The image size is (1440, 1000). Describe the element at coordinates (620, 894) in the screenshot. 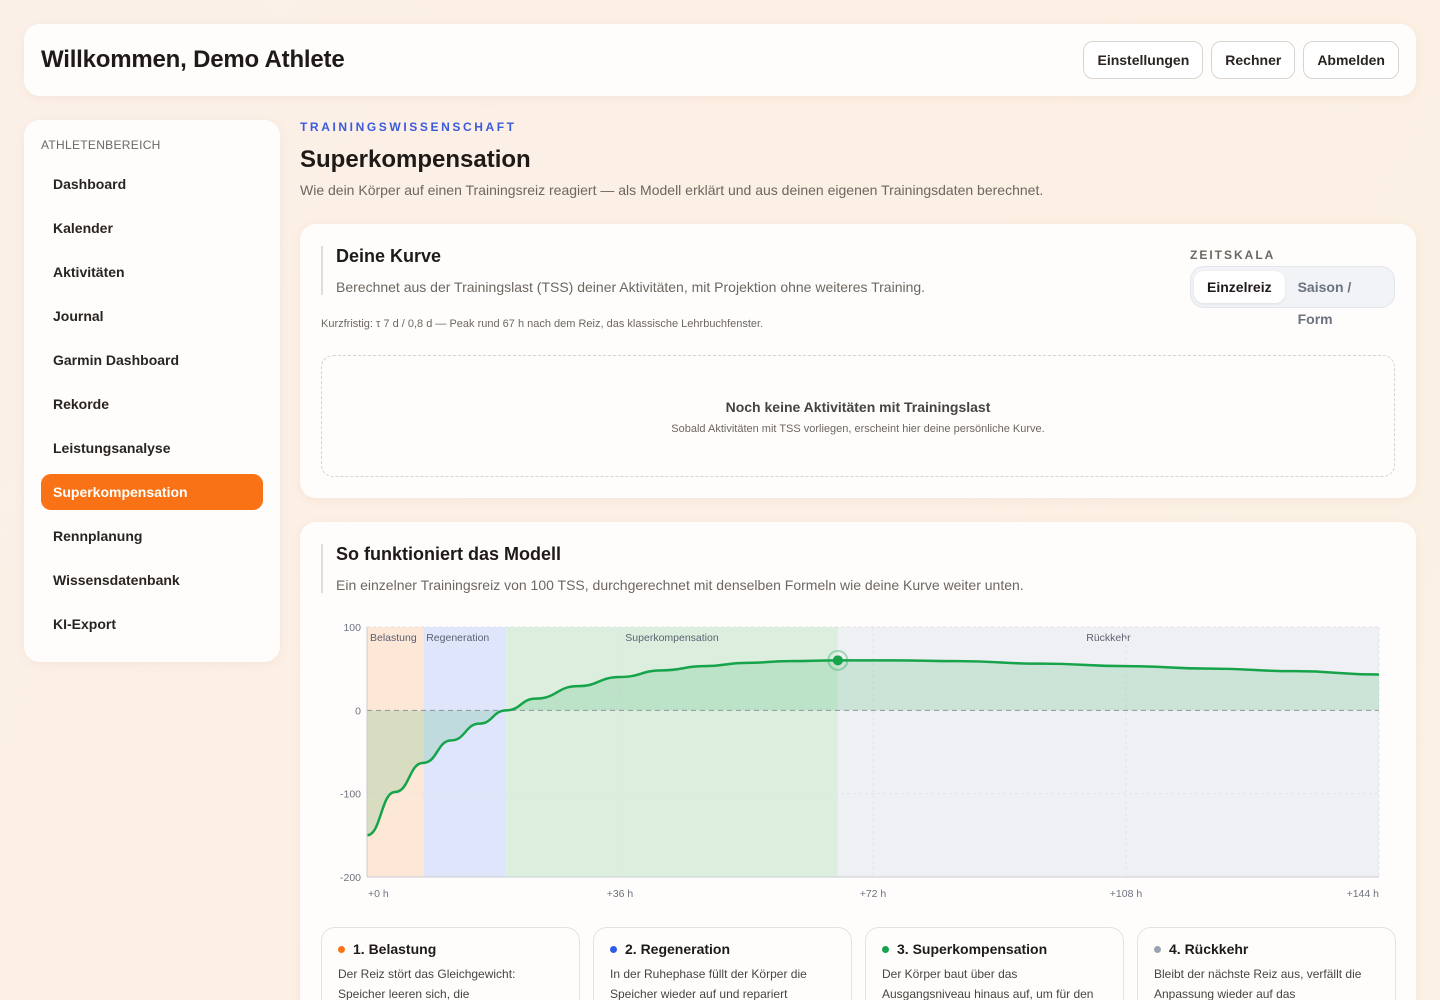

I see `x-tick-label: +36 h` at that location.